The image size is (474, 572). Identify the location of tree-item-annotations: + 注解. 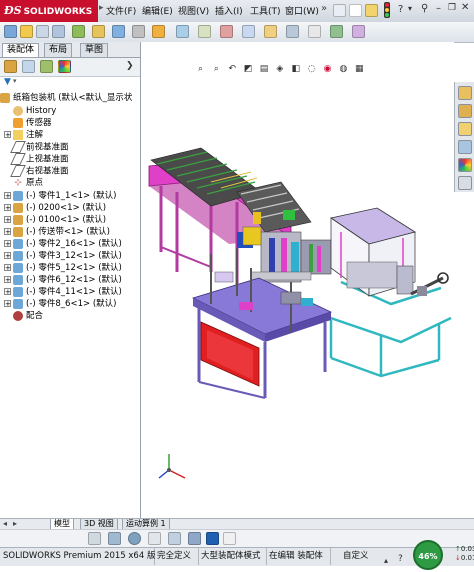
(23, 135).